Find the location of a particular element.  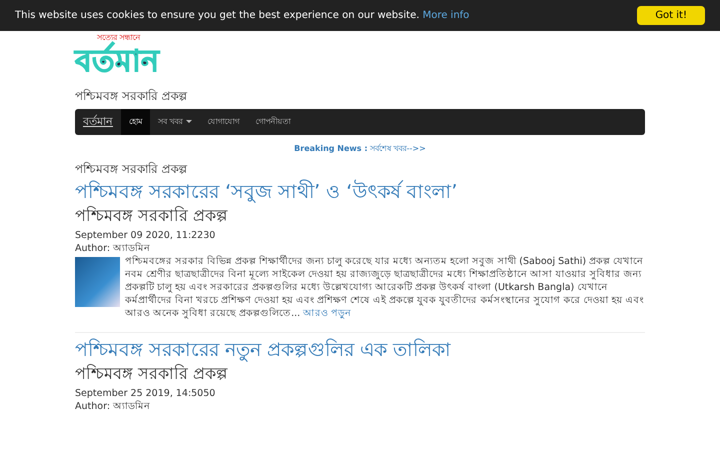

article-title-link: পশ্চিমবঙ্গ সরকারের ‘সবুজ সাথী’ ও ‘উৎকর্ষ বাংলা’ is located at coordinates (266, 192).